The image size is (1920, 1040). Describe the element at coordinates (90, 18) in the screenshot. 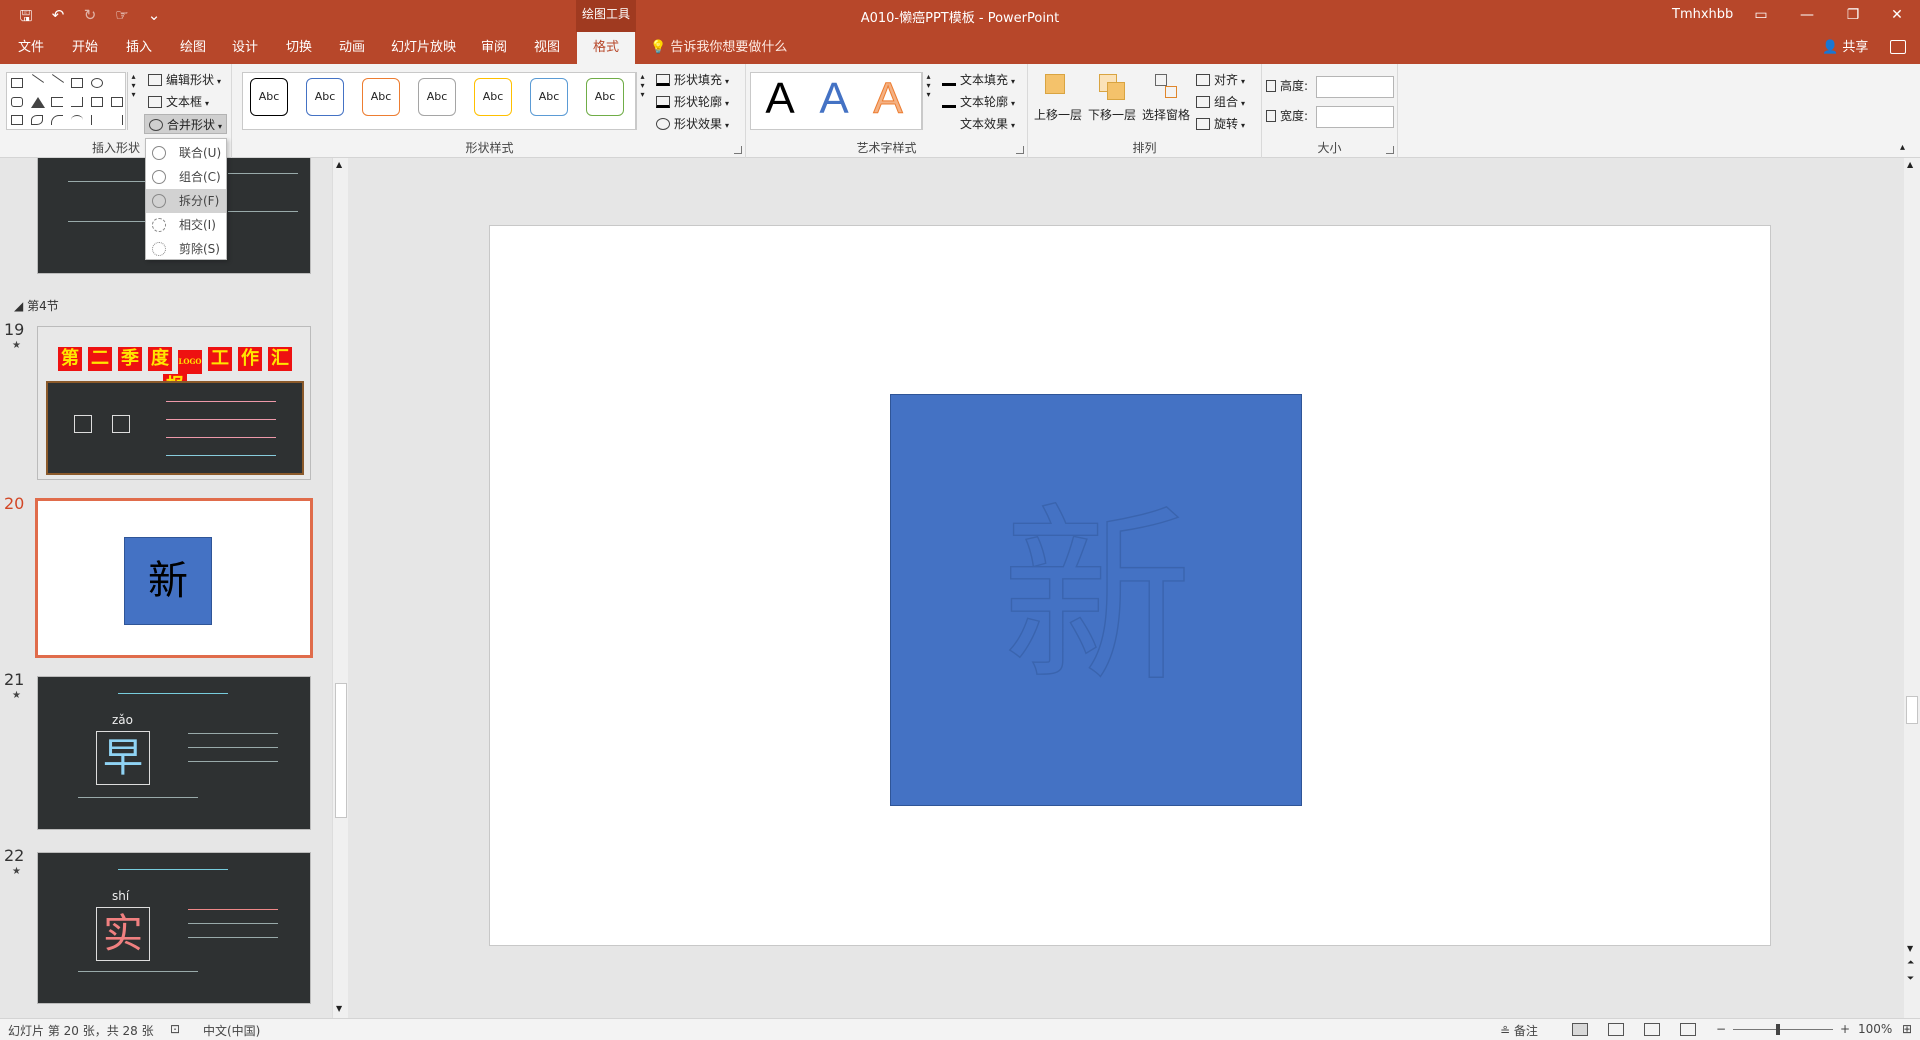

I see `redo-icon: ↻` at that location.